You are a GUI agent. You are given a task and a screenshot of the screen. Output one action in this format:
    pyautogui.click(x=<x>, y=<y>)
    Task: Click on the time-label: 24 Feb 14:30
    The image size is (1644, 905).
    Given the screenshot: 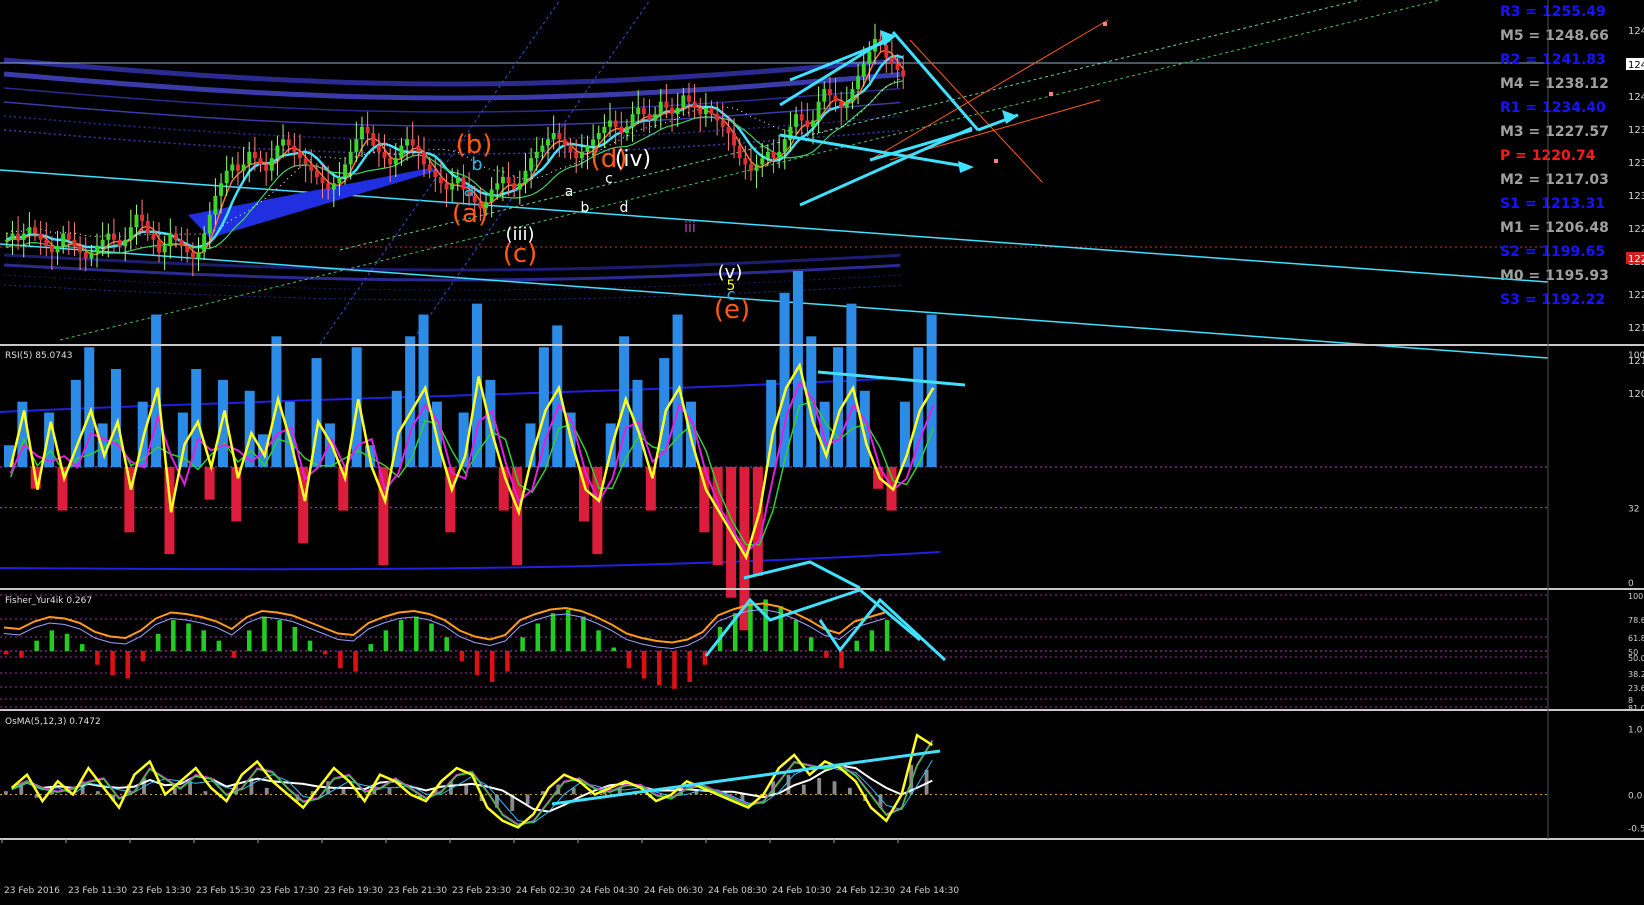 What is the action you would take?
    pyautogui.click(x=929, y=891)
    